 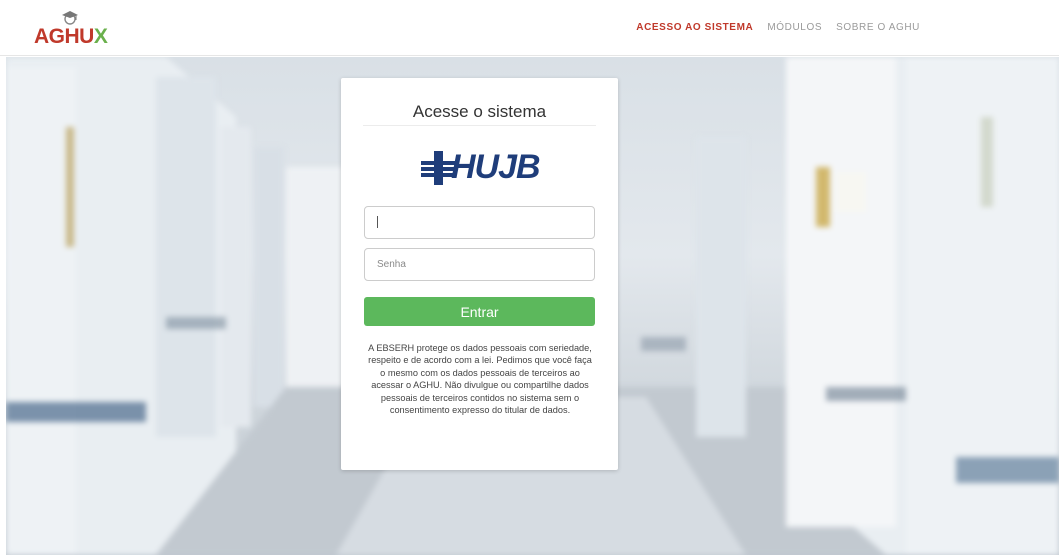 I want to click on nav-sobre-o-aghu: SOBRE O AGHU, so click(x=878, y=27).